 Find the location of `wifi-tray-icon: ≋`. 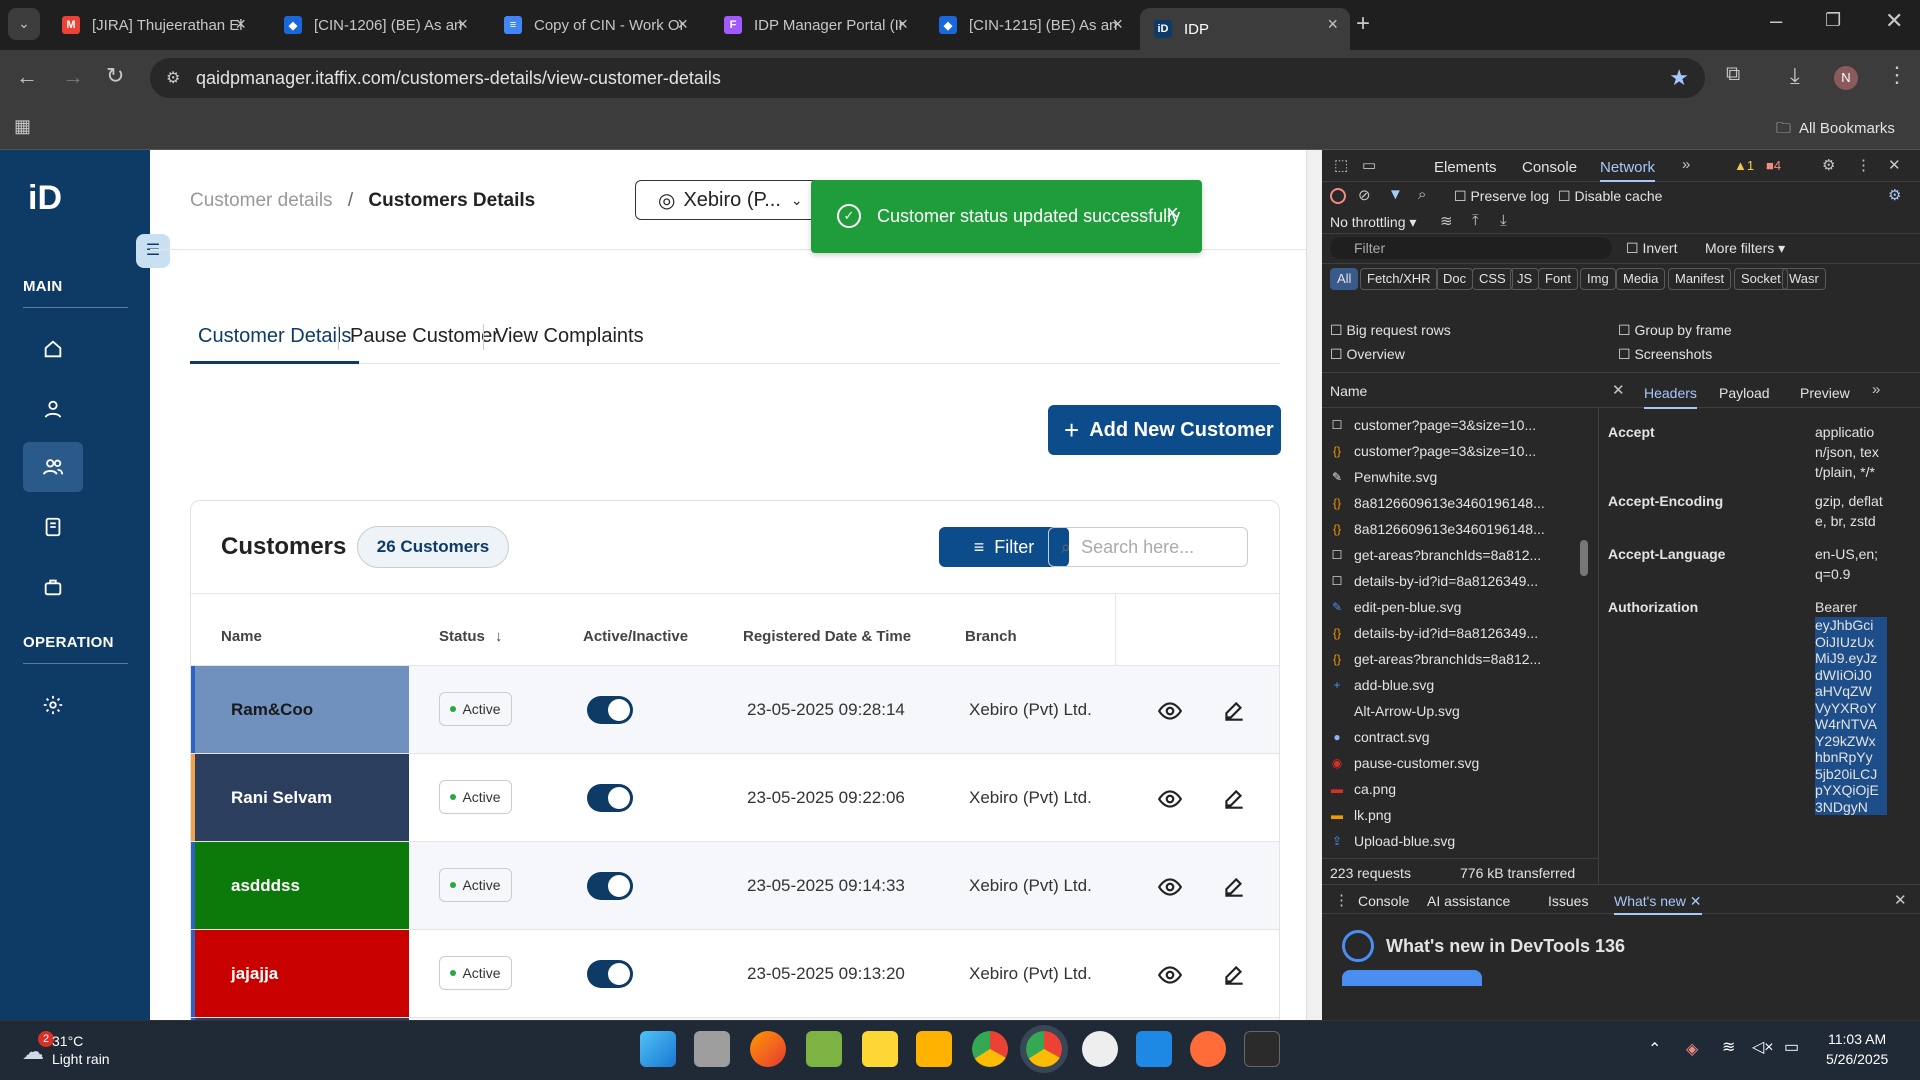

wifi-tray-icon: ≋ is located at coordinates (1728, 1047).